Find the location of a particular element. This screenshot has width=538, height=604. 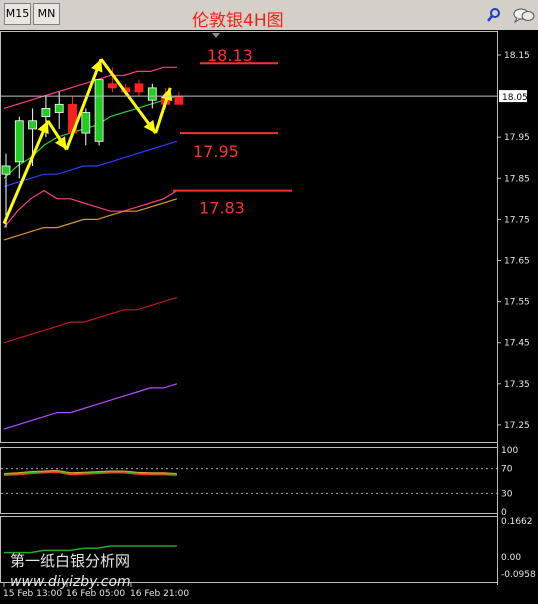

chart-toolbar: M15 MN 伦敦银4H图 is located at coordinates (269, 15).